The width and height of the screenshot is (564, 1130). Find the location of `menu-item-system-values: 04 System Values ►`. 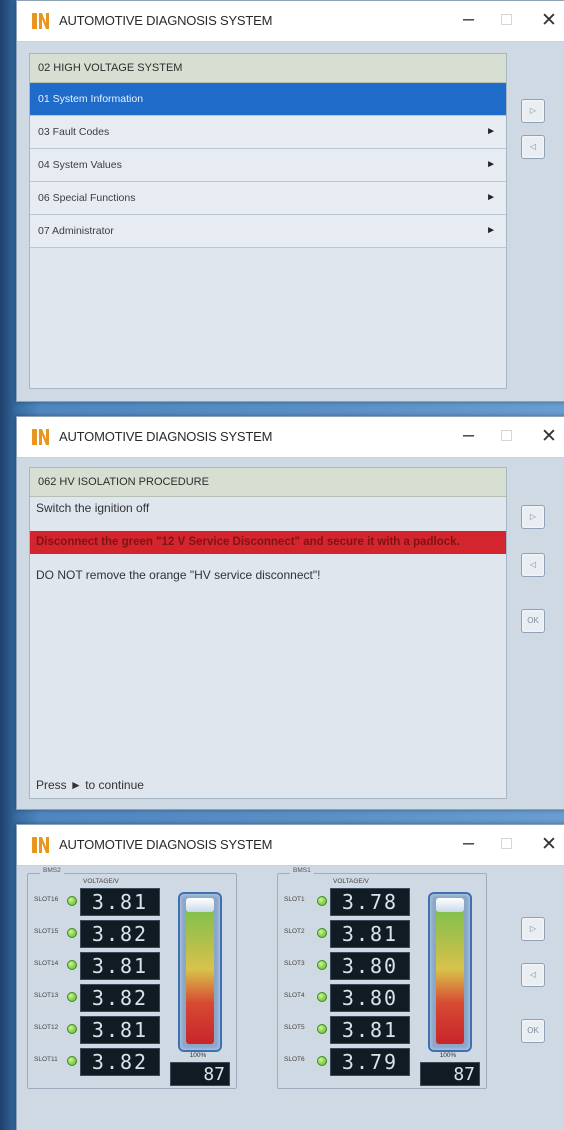

menu-item-system-values: 04 System Values ► is located at coordinates (268, 165).